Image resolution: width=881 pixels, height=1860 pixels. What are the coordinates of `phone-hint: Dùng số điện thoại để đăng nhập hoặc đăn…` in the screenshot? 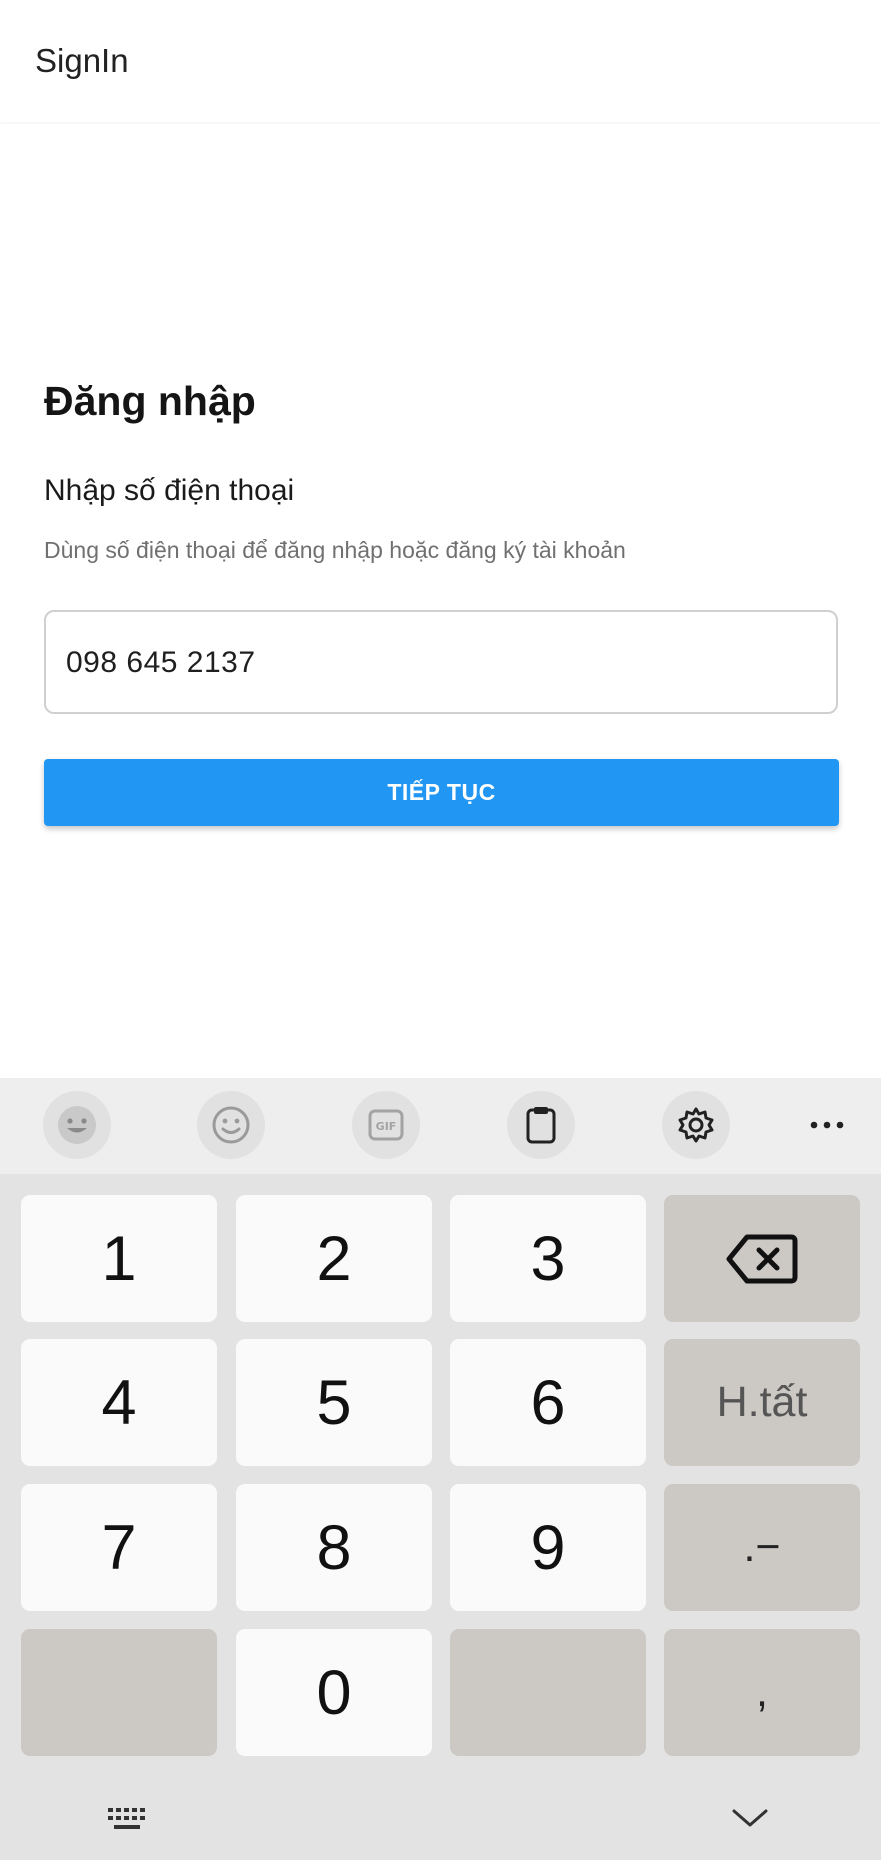 It's located at (335, 550).